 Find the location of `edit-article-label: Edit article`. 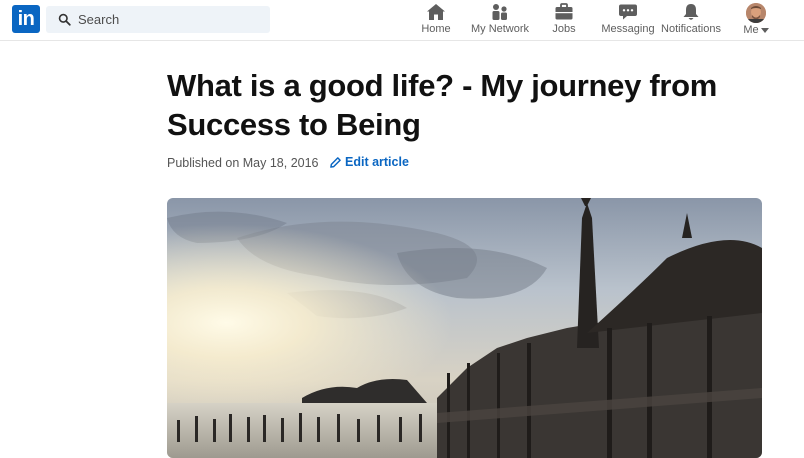

edit-article-label: Edit article is located at coordinates (377, 162).